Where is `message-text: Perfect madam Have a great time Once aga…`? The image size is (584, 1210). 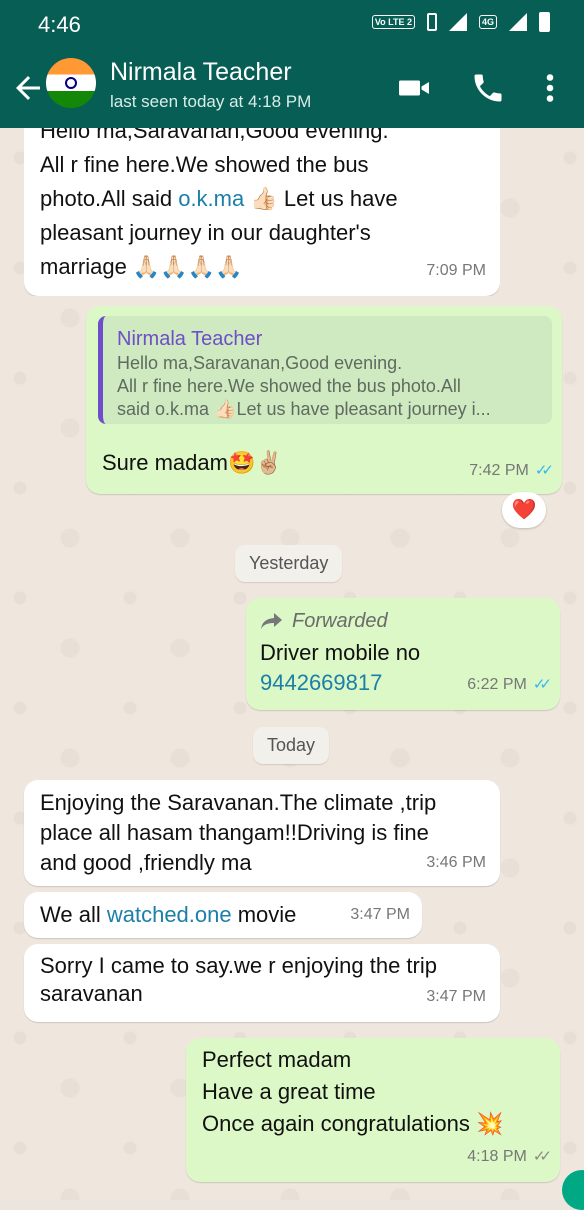 message-text: Perfect madam Have a great time Once aga… is located at coordinates (353, 1091).